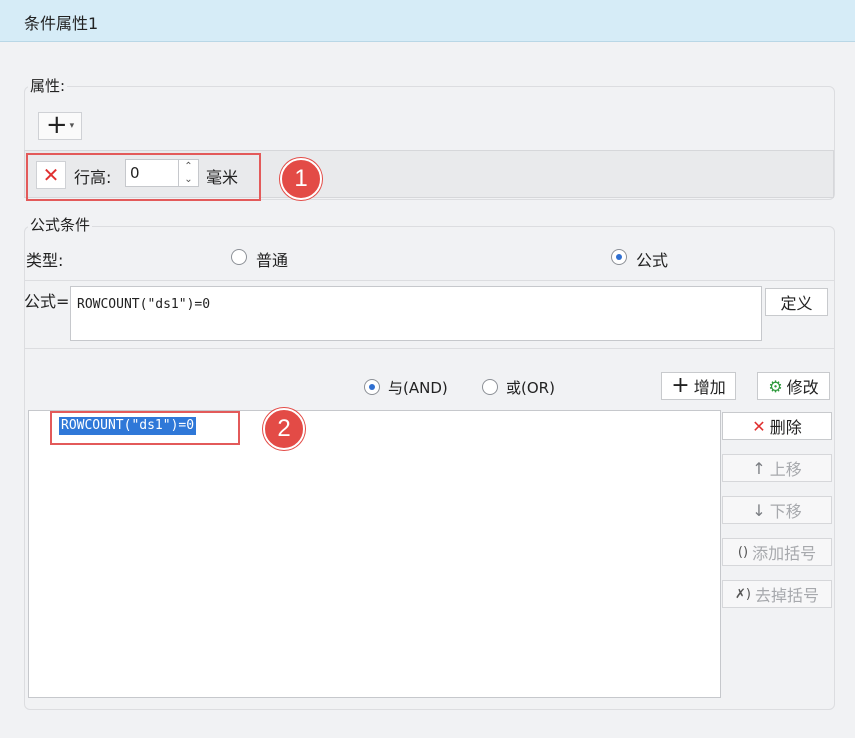 The height and width of the screenshot is (738, 855). What do you see at coordinates (61, 23) in the screenshot?
I see `window-title: 条件属性1` at bounding box center [61, 23].